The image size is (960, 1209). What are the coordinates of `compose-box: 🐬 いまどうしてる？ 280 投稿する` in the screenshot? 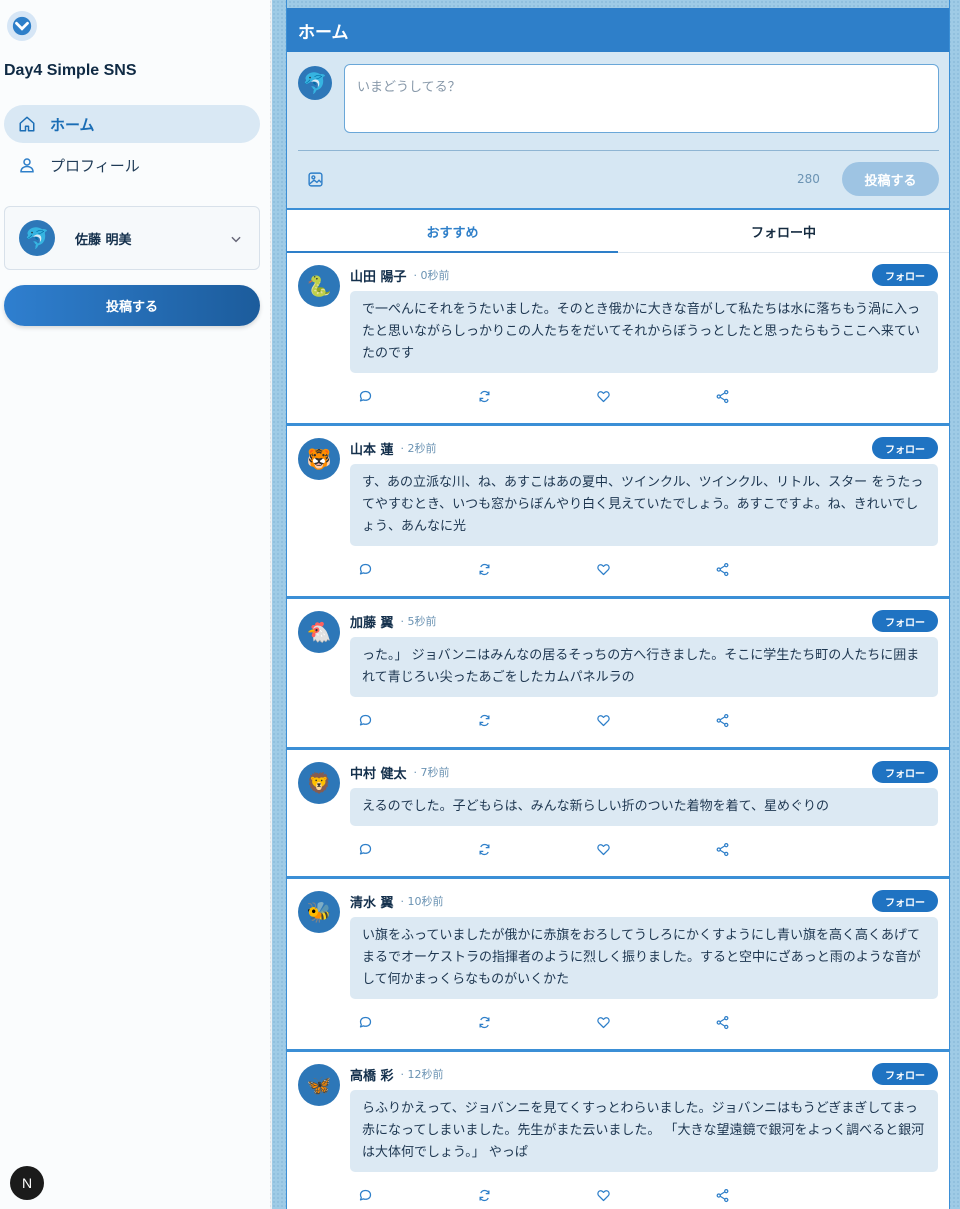 It's located at (618, 130).